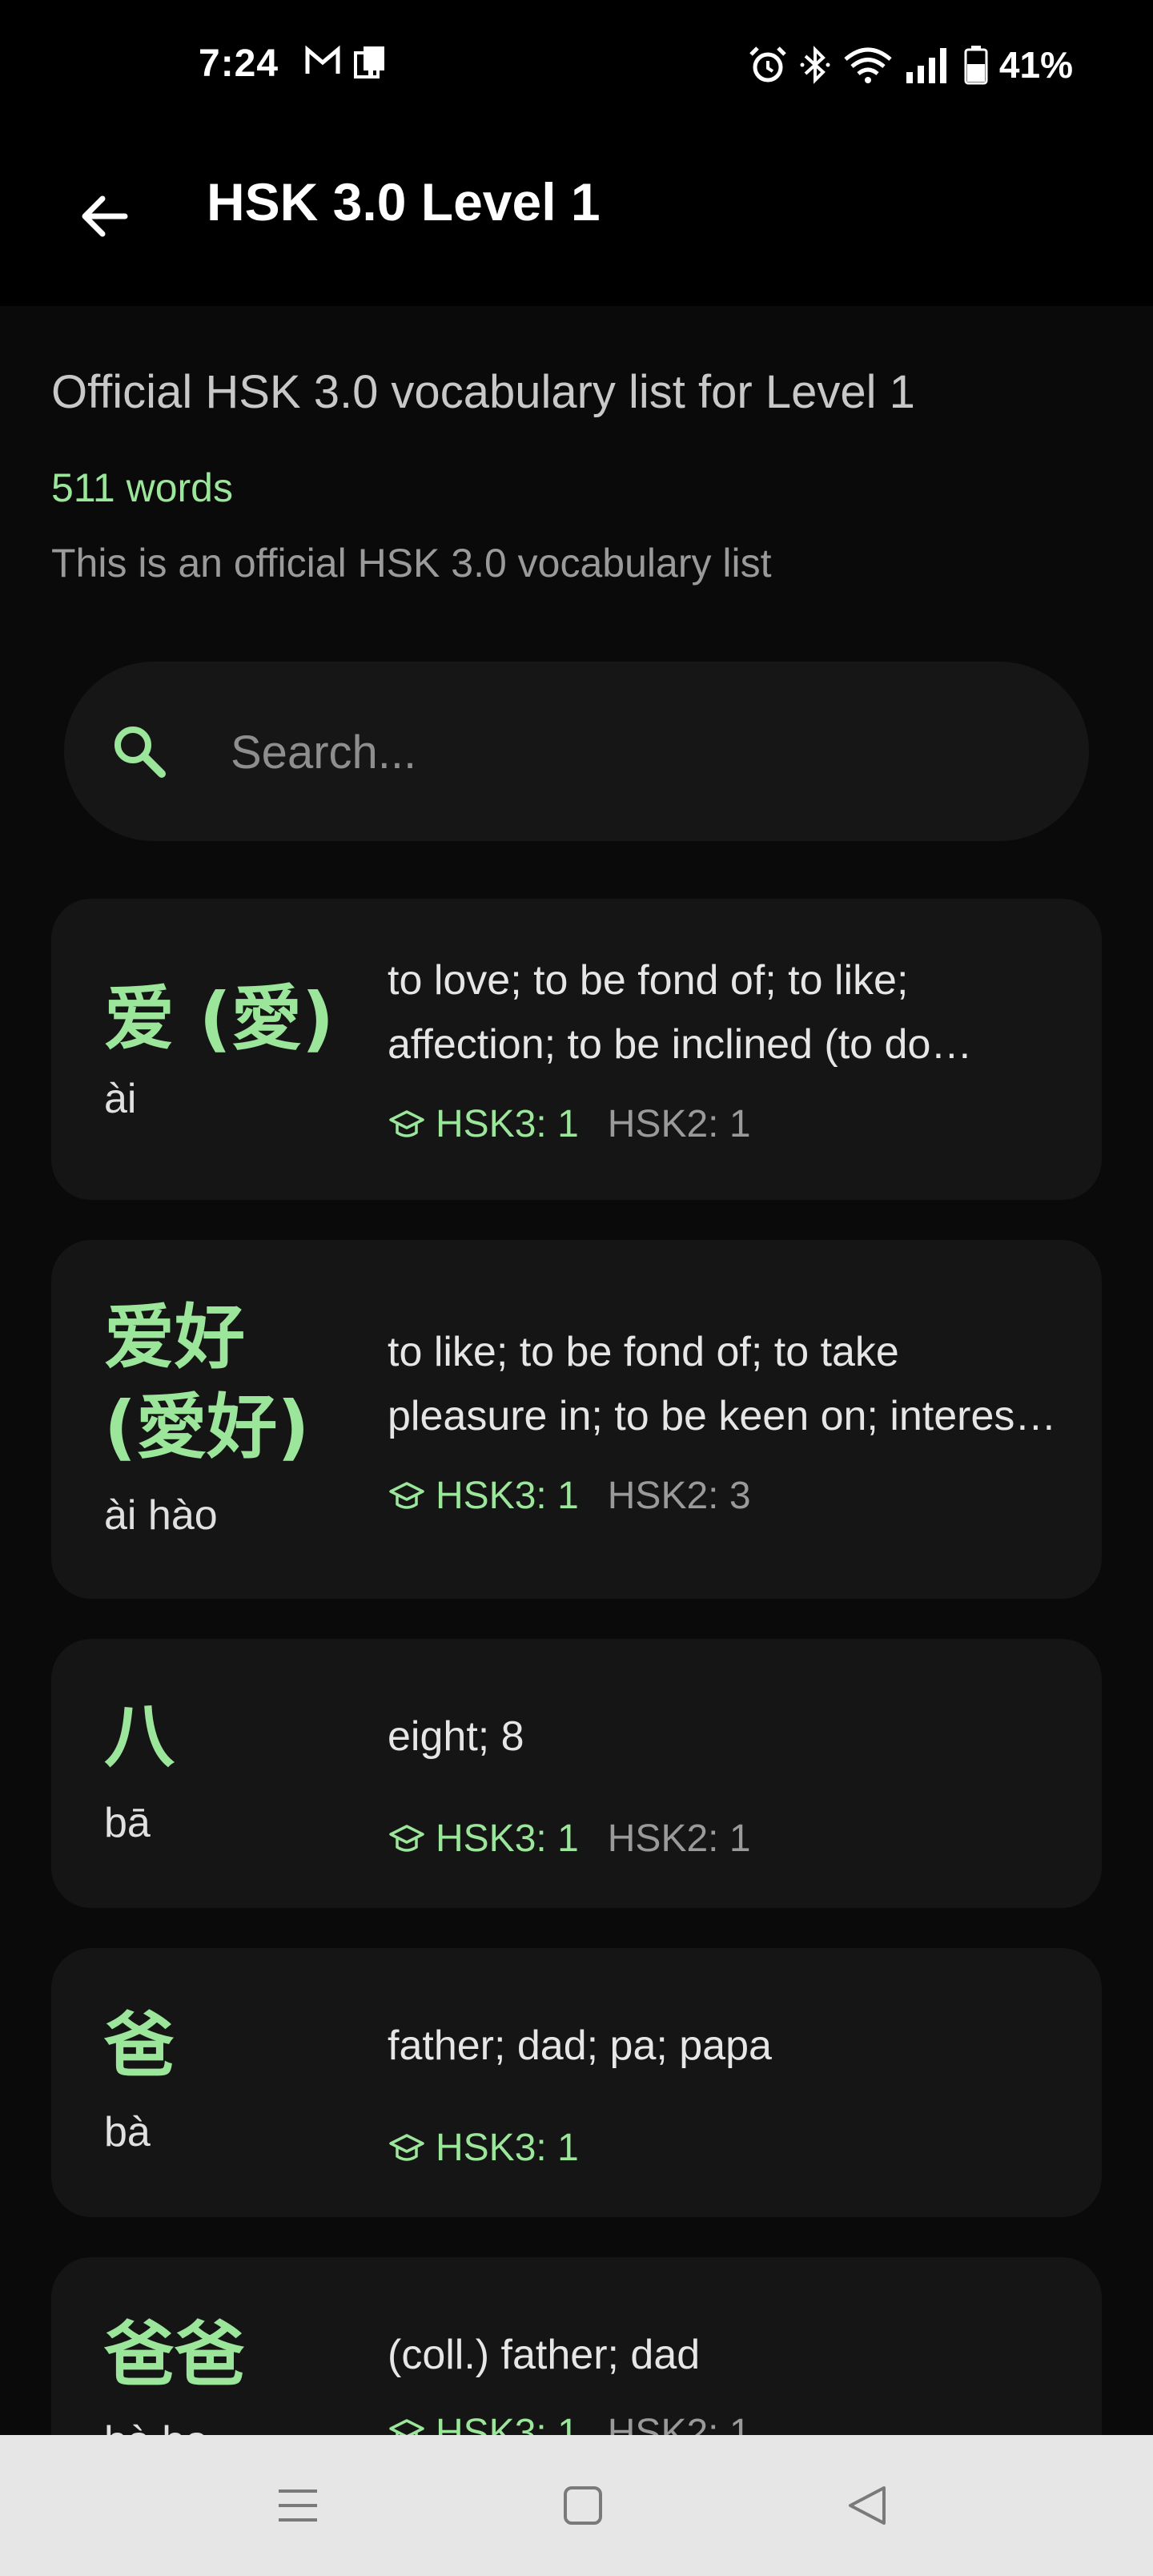  Describe the element at coordinates (239, 63) in the screenshot. I see `status-time: 7:24` at that location.